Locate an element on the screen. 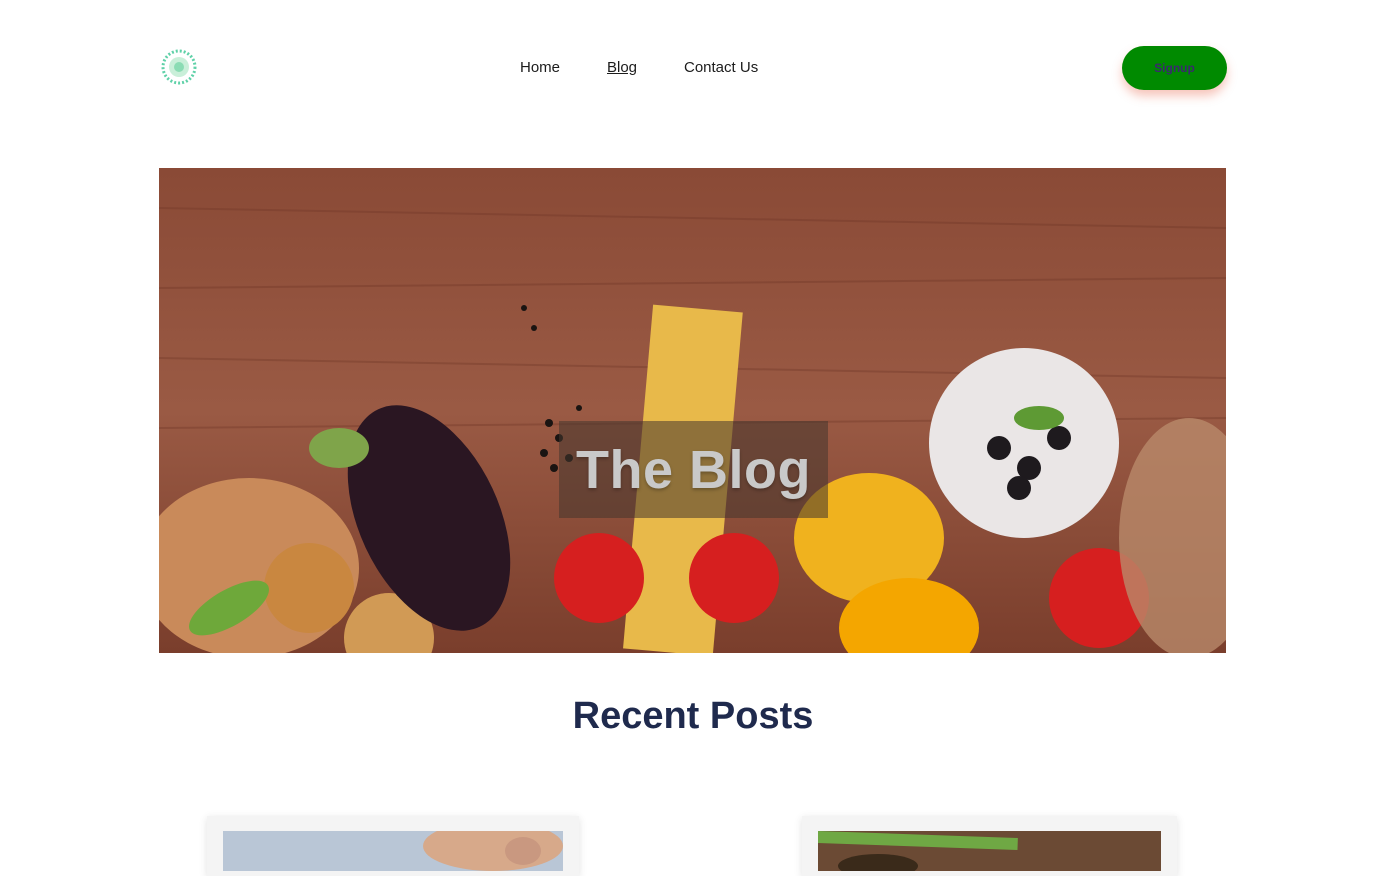 This screenshot has width=1386, height=876. hero-title: The Blog is located at coordinates (693, 469).